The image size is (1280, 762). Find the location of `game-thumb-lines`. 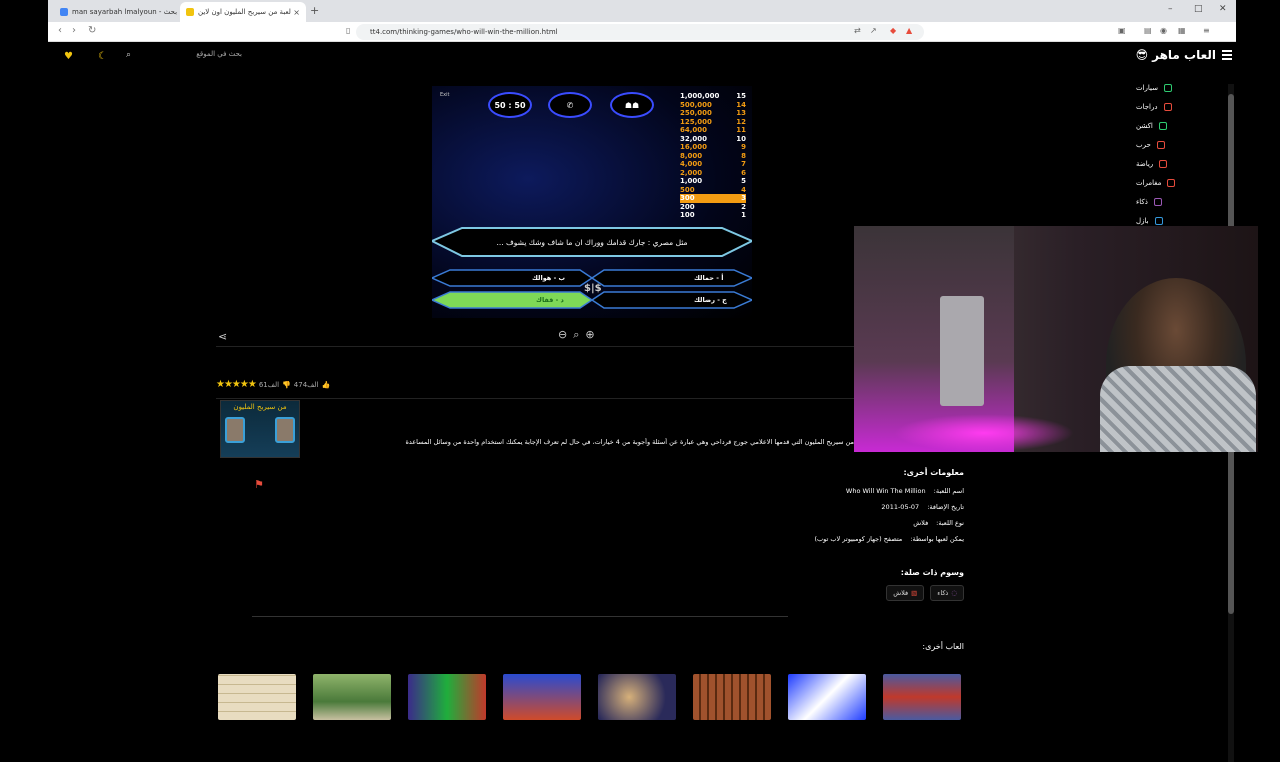

game-thumb-lines is located at coordinates (827, 697).